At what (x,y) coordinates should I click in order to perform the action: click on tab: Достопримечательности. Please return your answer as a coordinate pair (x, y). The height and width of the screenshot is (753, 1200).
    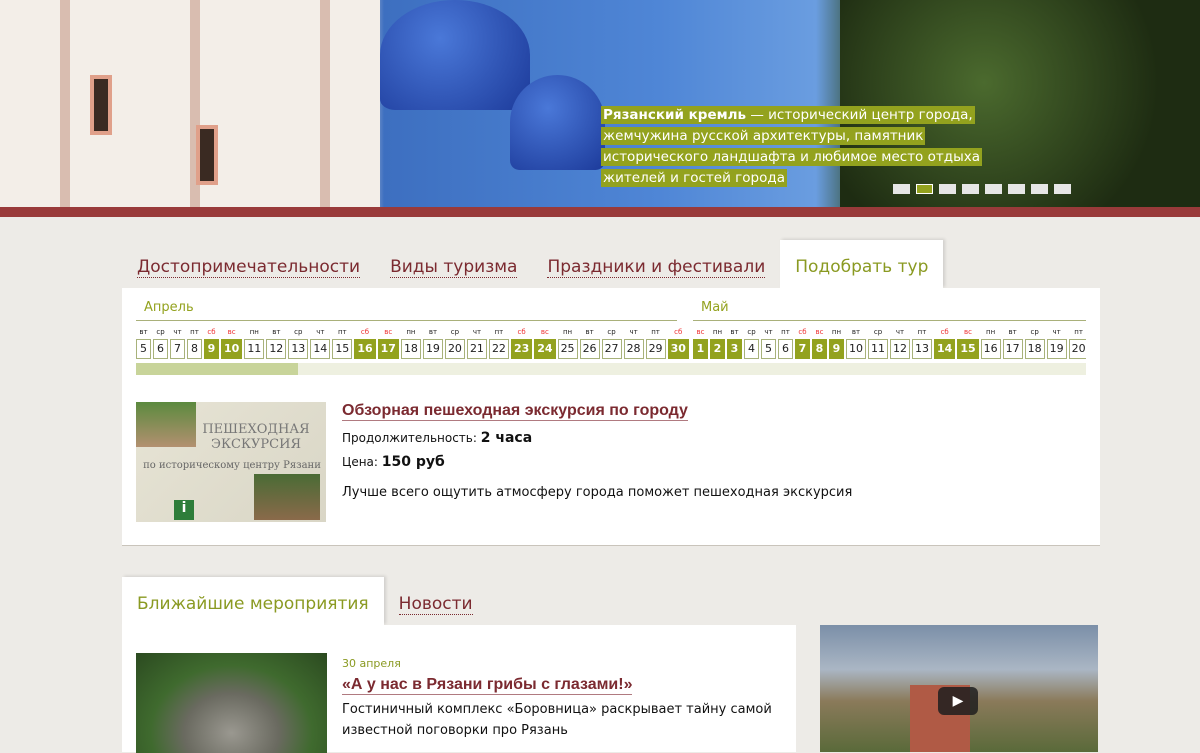
    Looking at the image, I should click on (248, 264).